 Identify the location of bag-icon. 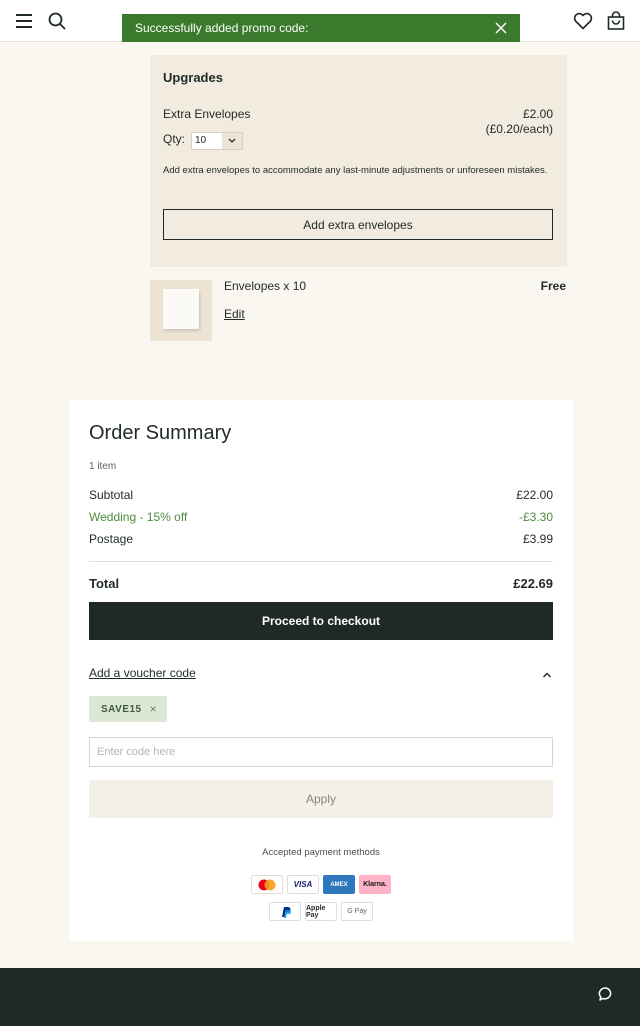
(616, 21).